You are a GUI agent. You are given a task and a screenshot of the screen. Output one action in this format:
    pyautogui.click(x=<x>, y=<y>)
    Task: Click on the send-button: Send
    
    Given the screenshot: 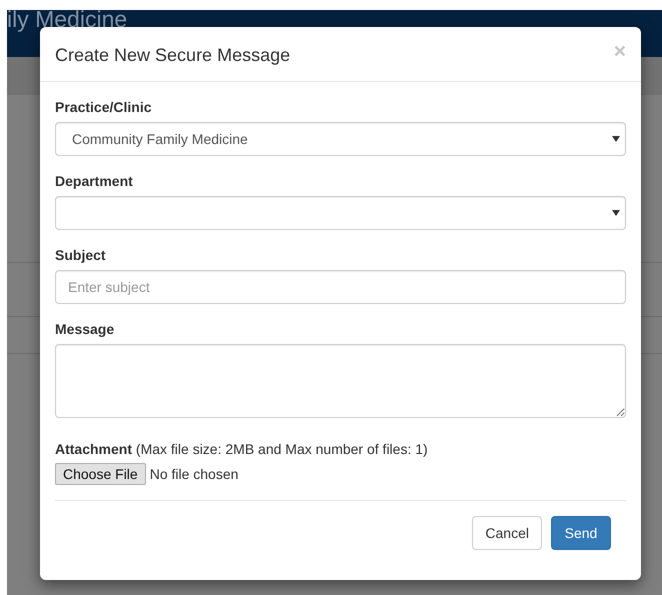 What is the action you would take?
    pyautogui.click(x=581, y=533)
    